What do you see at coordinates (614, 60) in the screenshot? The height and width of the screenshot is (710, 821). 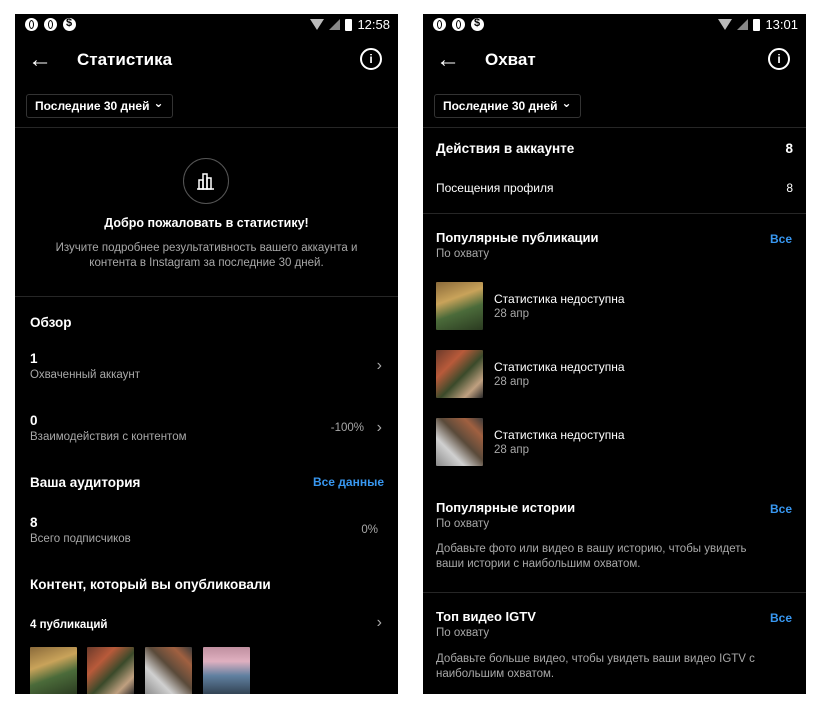 I see `top-bar: ← Охват i` at bounding box center [614, 60].